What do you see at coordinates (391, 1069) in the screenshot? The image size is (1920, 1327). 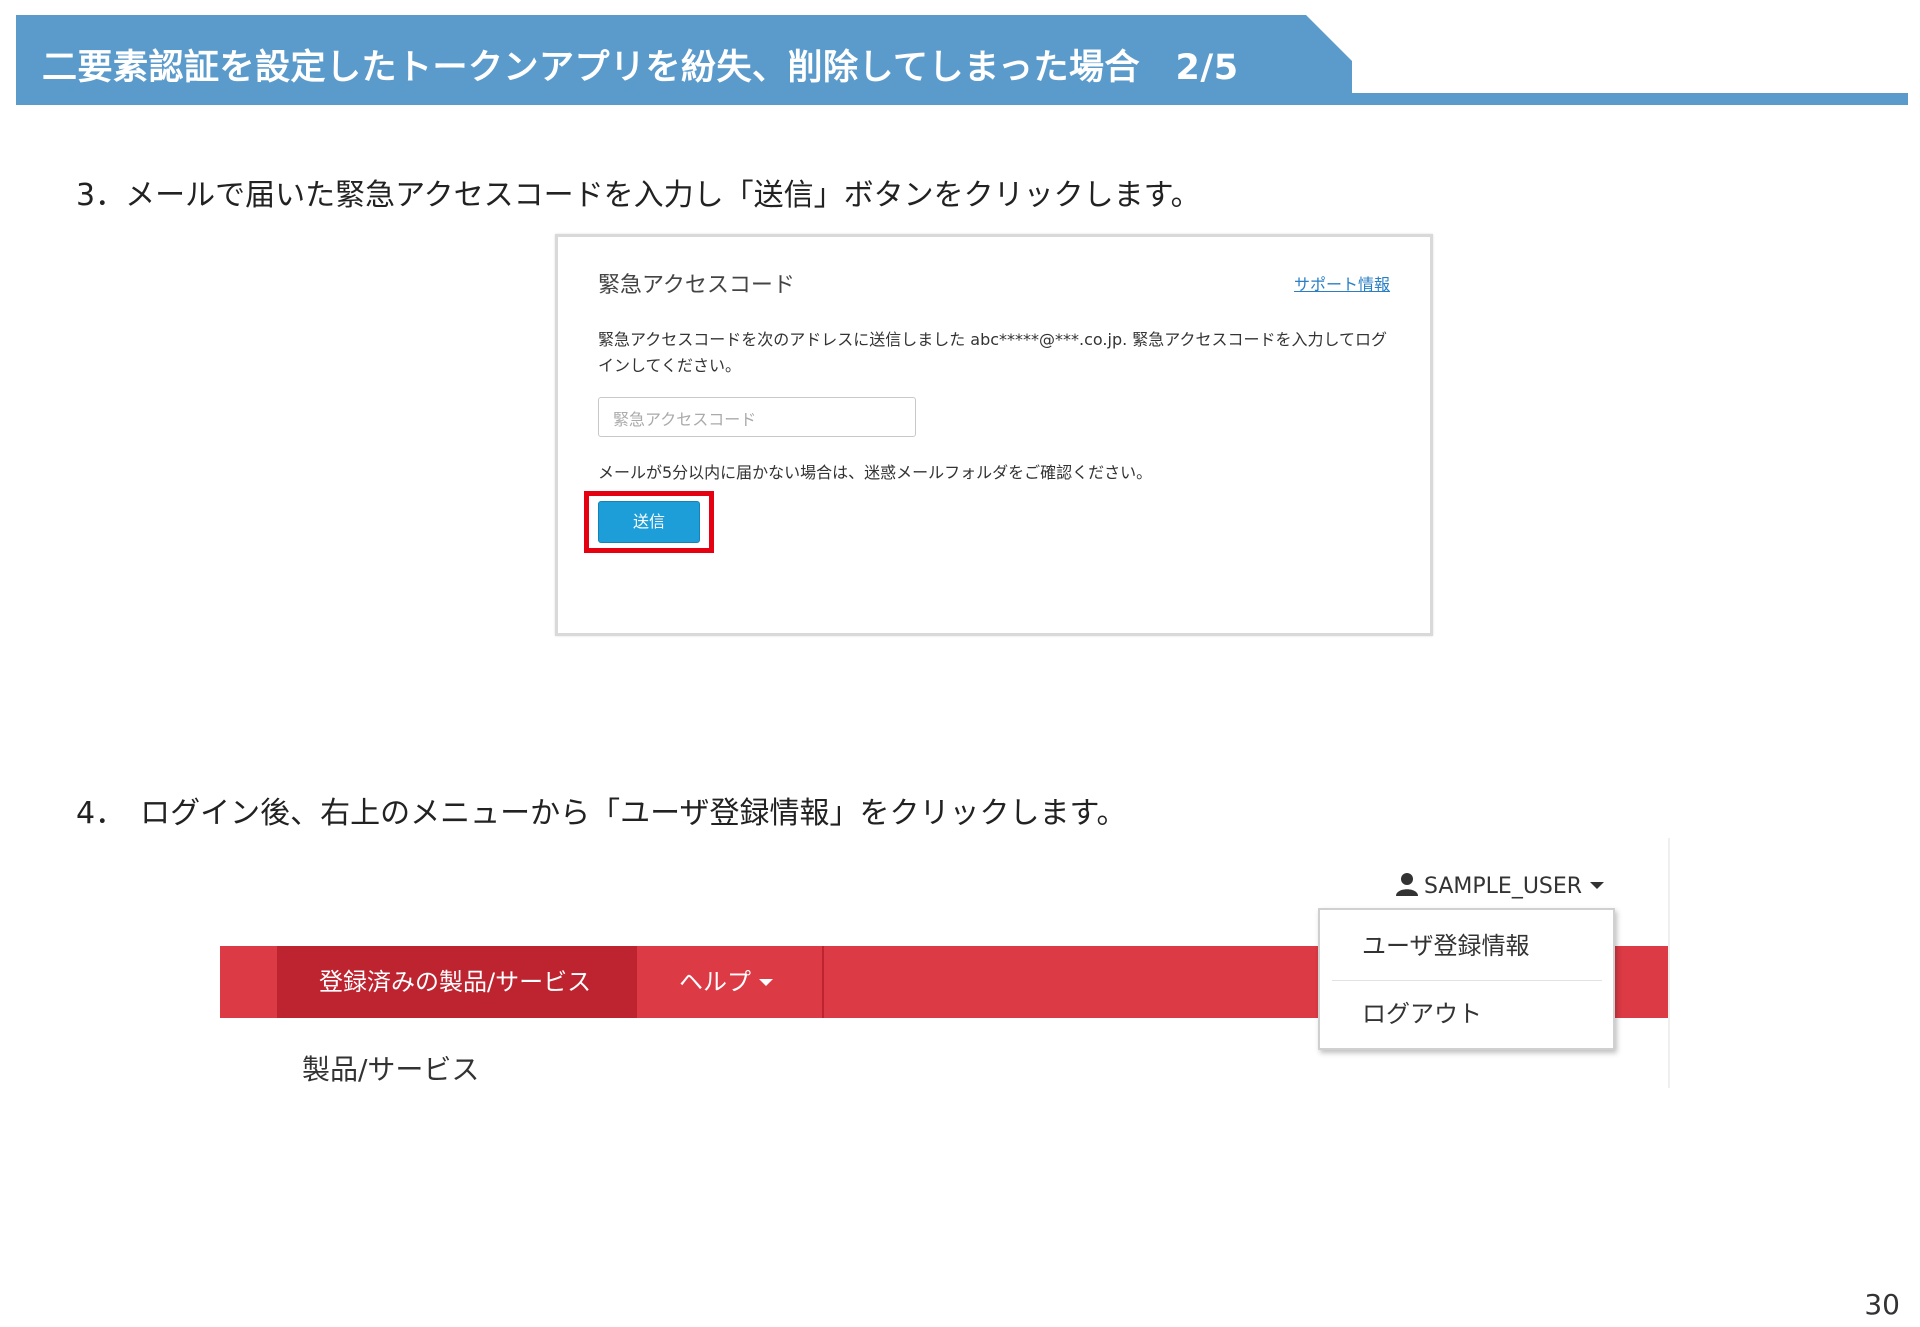 I see `section-title: 製品/サービス` at bounding box center [391, 1069].